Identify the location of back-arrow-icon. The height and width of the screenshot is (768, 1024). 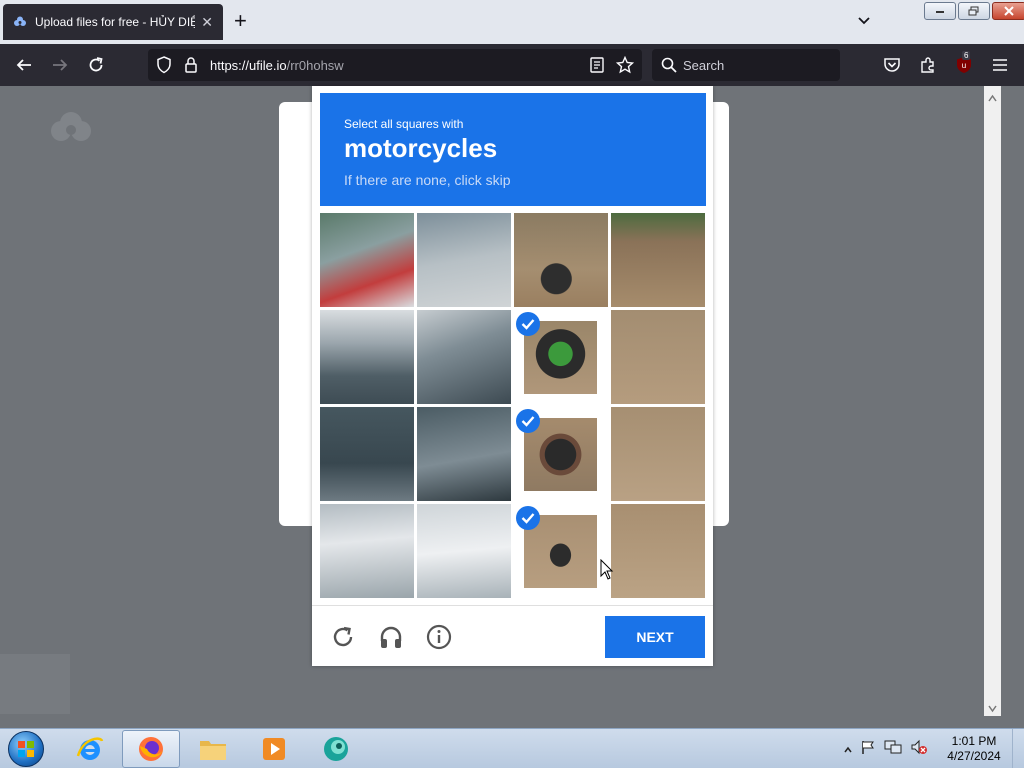
(24, 65).